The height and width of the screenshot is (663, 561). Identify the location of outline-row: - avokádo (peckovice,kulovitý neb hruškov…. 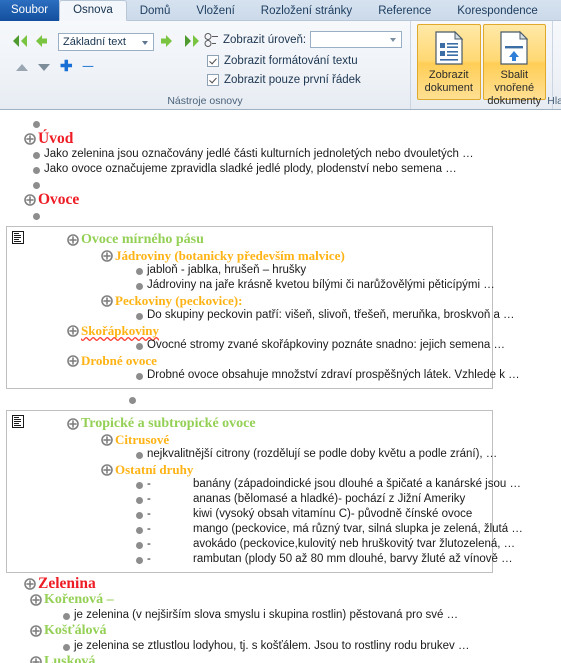
(261, 544).